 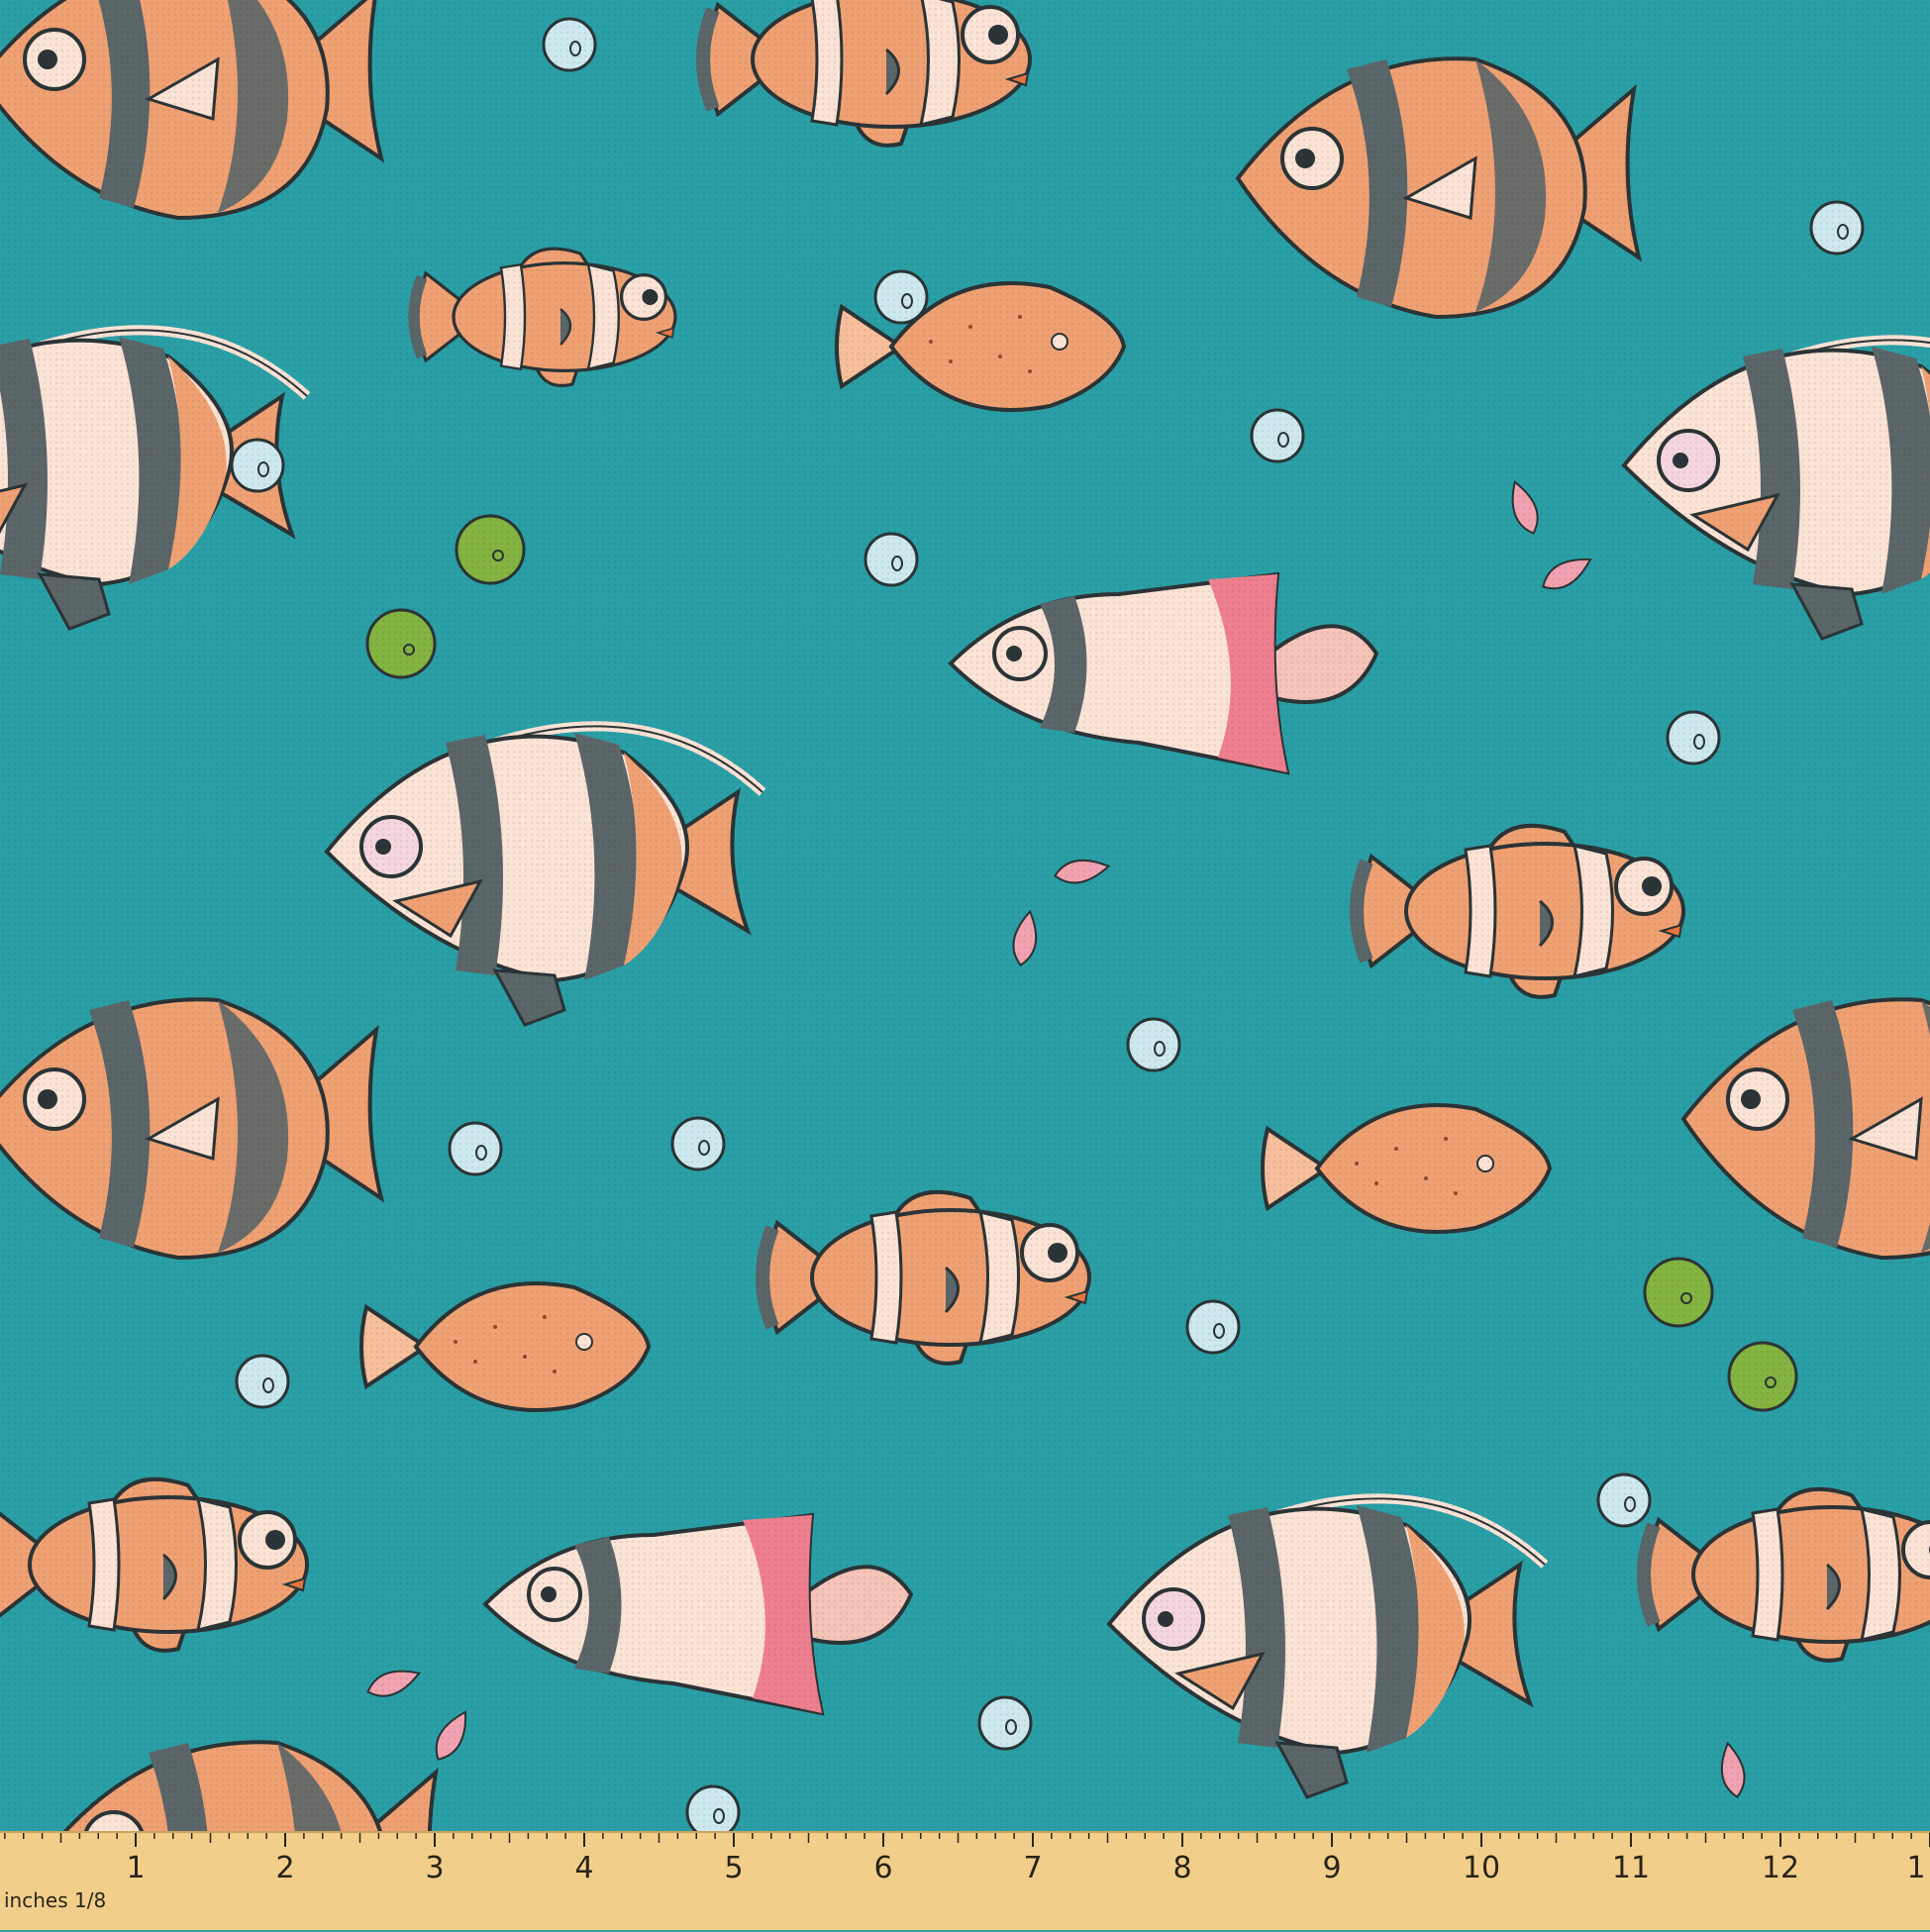 I want to click on measuring-ruler: 1 2 3 4 5 6 7 8 9 10 11 12 1 inches 1/8, so click(x=965, y=1880).